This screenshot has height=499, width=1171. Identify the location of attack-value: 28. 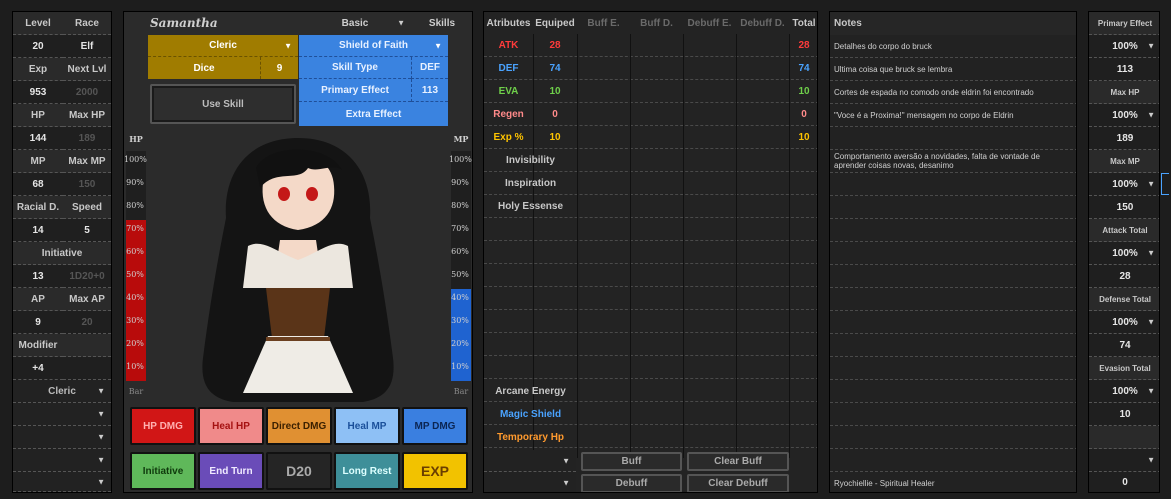
(1124, 276).